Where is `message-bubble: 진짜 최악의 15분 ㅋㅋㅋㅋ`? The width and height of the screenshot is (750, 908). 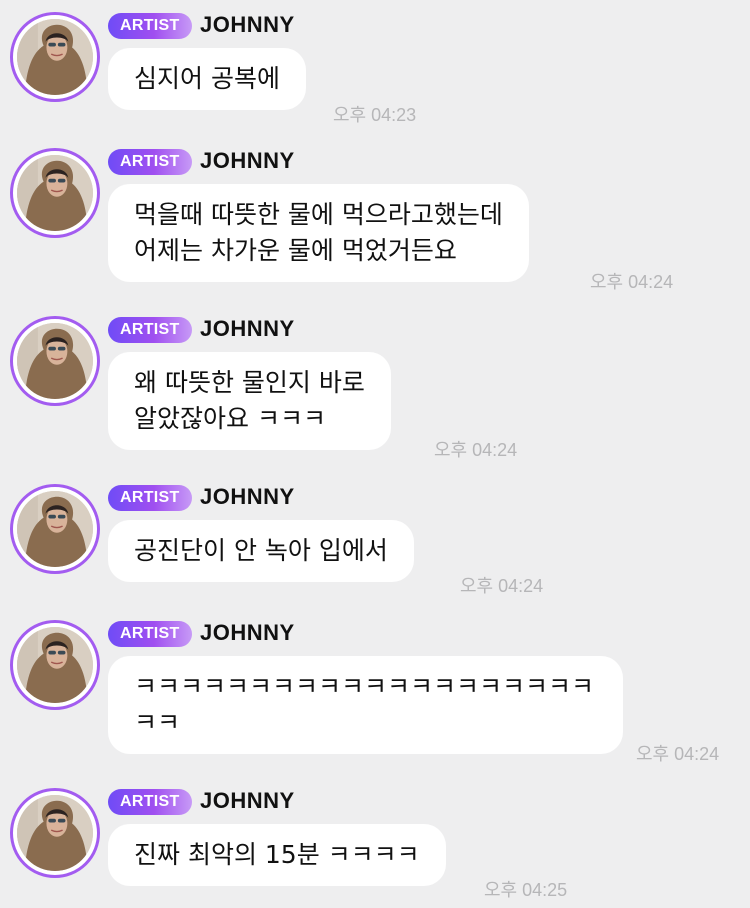
message-bubble: 진짜 최악의 15분 ㅋㅋㅋㅋ is located at coordinates (277, 855).